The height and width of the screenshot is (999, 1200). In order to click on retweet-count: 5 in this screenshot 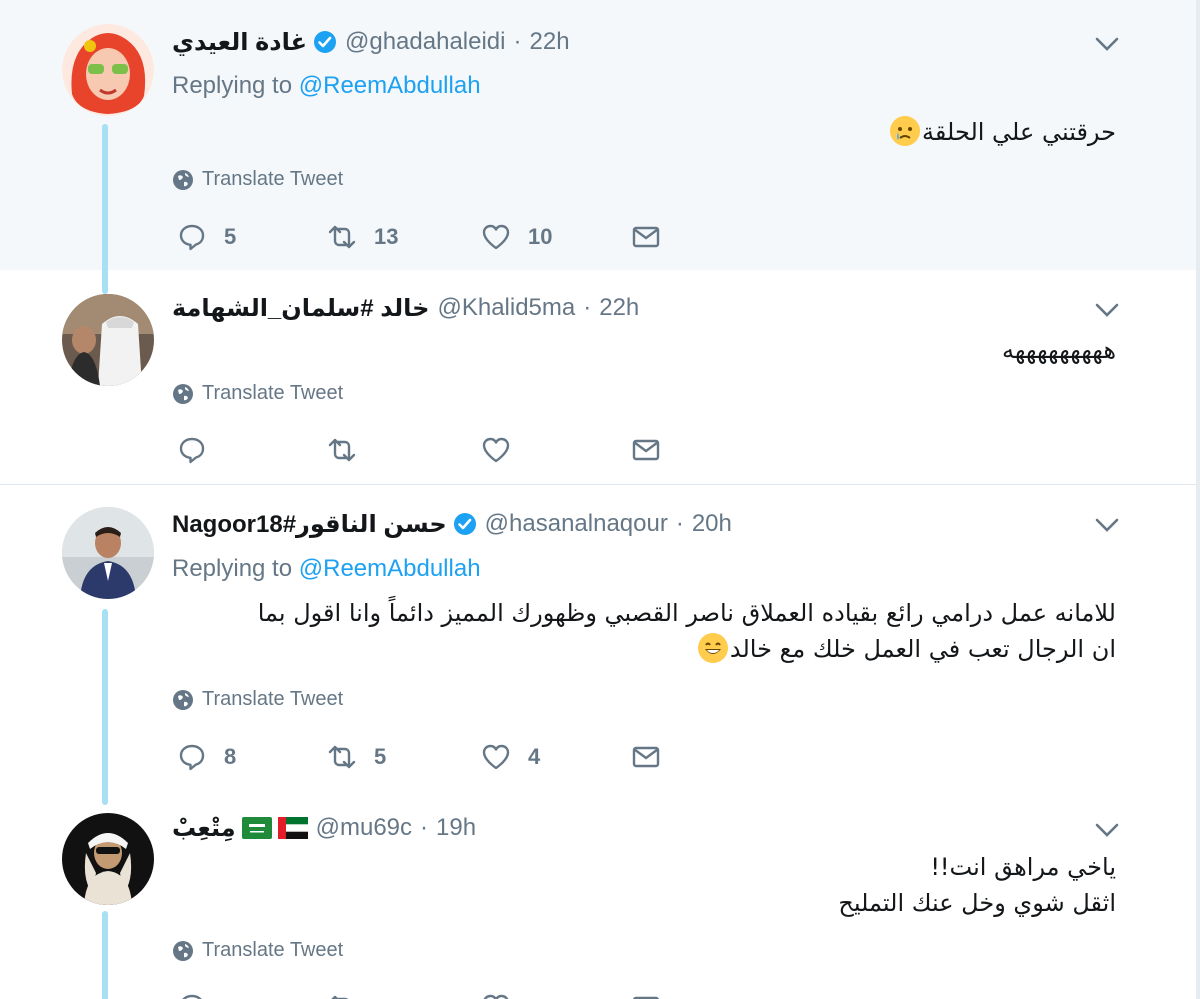, I will do `click(380, 756)`.